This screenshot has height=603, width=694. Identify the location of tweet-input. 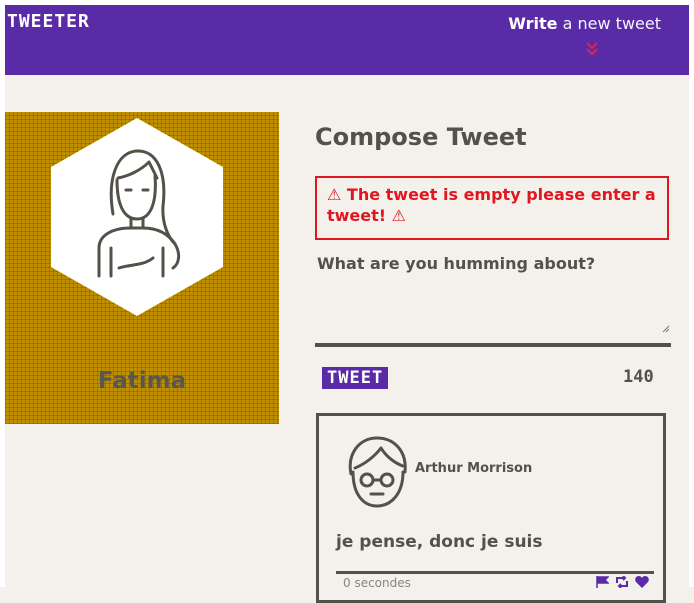
(495, 291).